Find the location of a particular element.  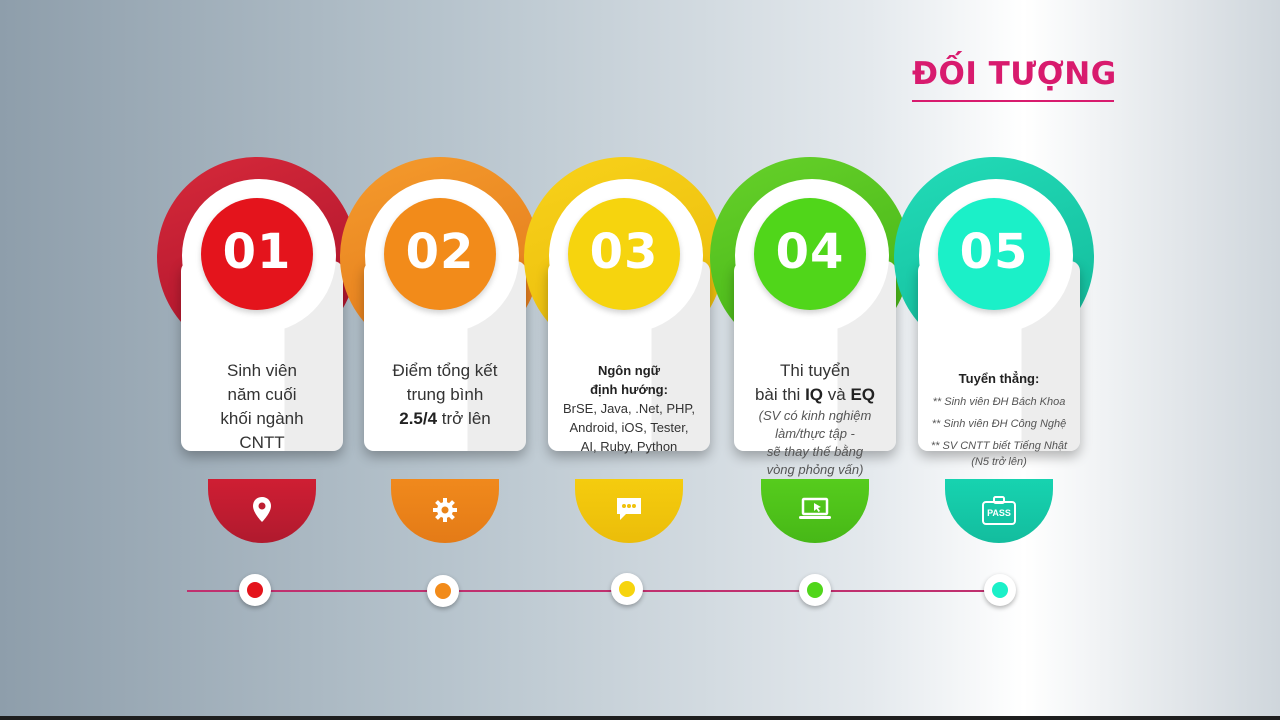

card-line: Điểm tổng kết is located at coordinates (445, 370).